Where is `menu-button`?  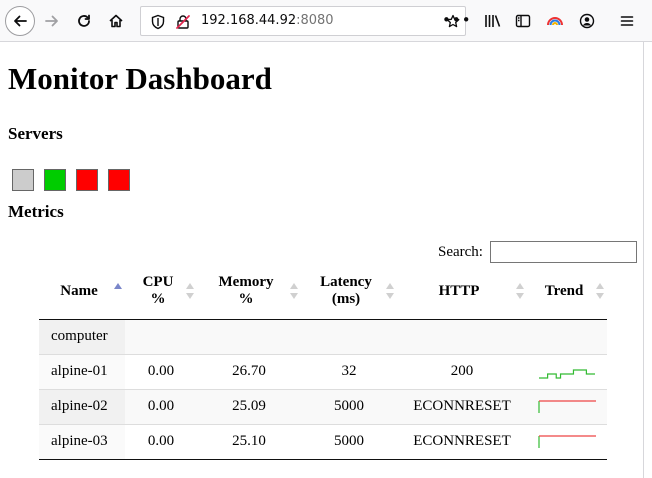 menu-button is located at coordinates (627, 21).